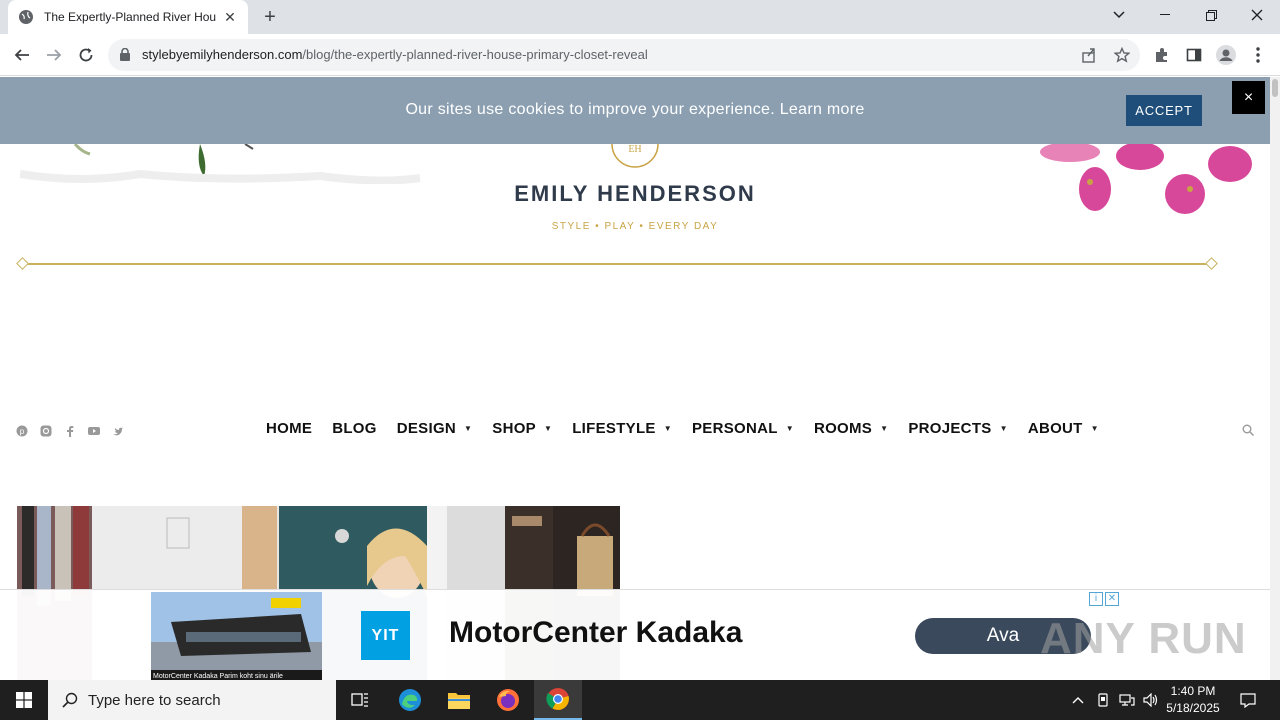 The height and width of the screenshot is (720, 1280). I want to click on folder-icon, so click(459, 701).